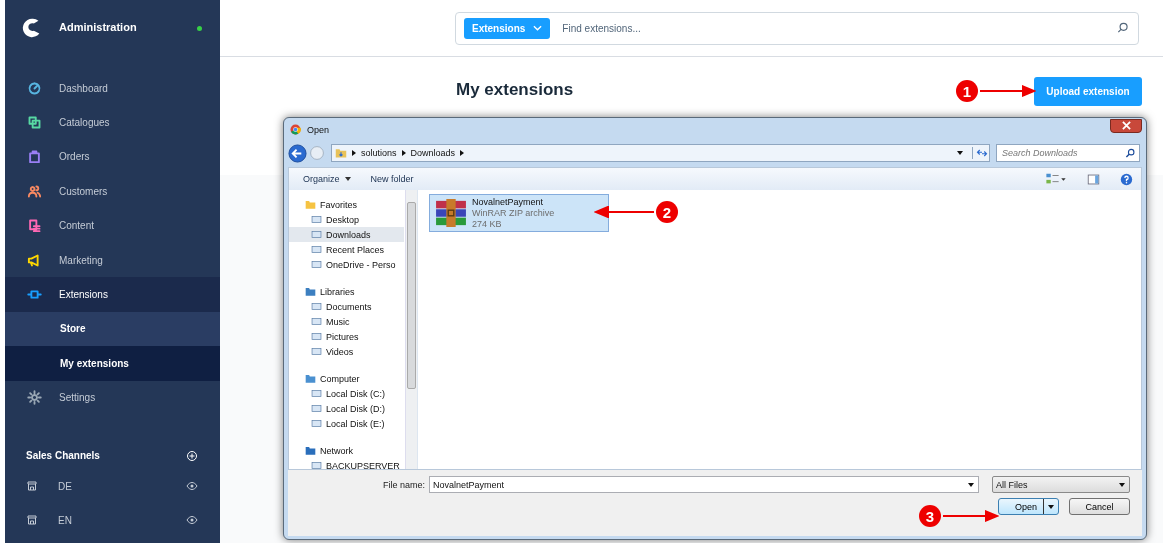 The image size is (1163, 543). What do you see at coordinates (967, 91) in the screenshot?
I see `step-number: 1` at bounding box center [967, 91].